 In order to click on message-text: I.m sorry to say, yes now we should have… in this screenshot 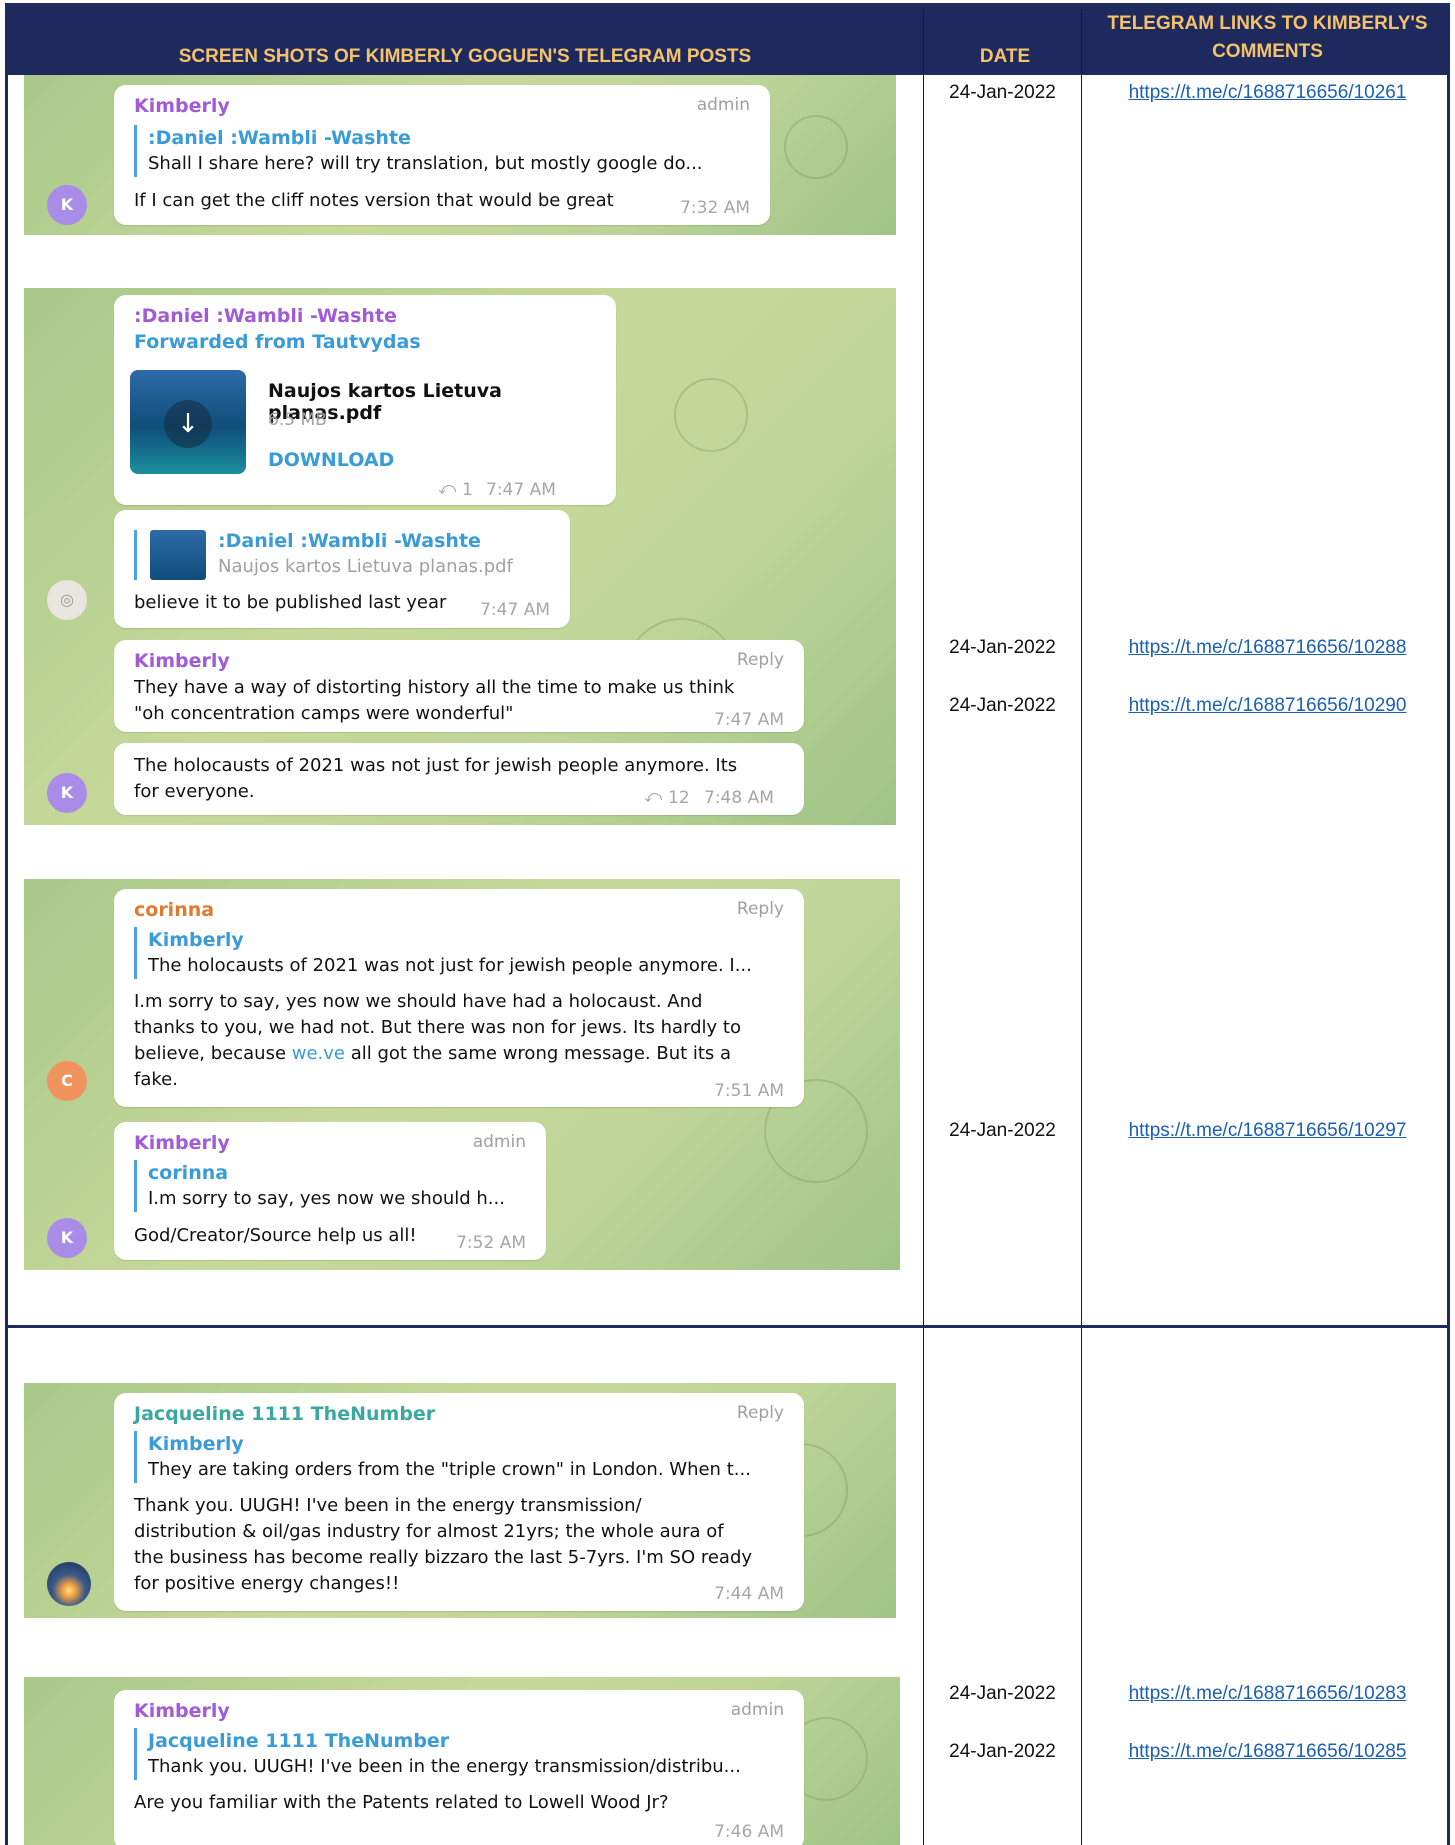, I will do `click(418, 1001)`.